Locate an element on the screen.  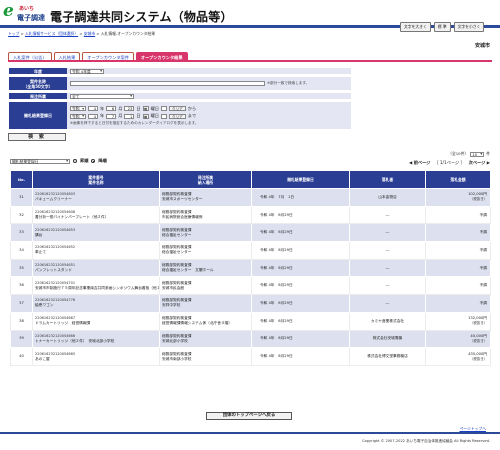
item-name-link: 車止て is located at coordinates (96, 252).